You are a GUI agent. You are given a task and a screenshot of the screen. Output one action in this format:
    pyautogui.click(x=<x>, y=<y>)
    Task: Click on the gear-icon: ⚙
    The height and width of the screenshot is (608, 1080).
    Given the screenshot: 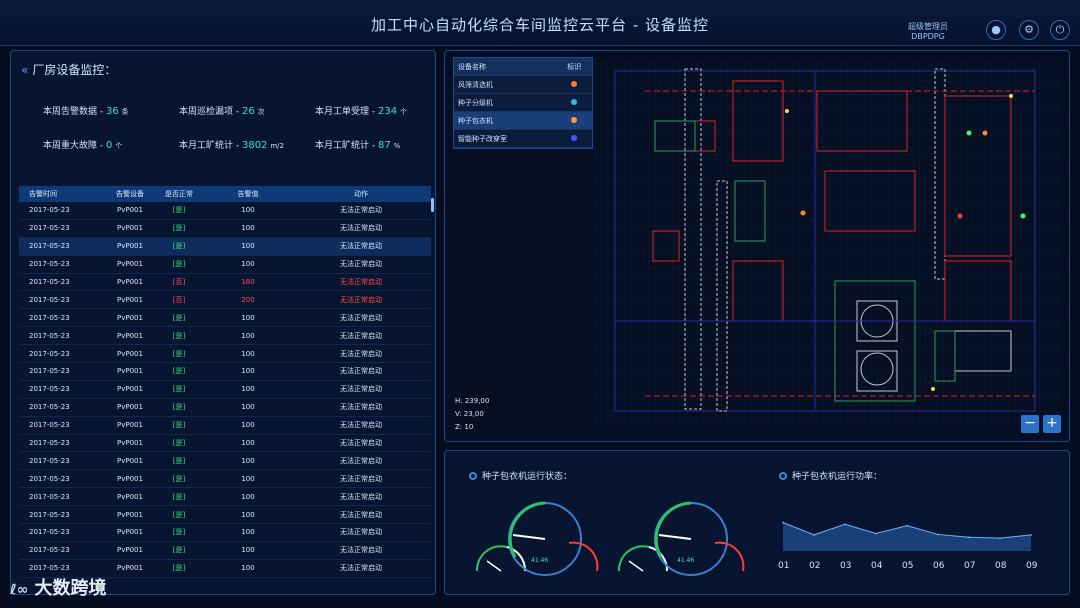 What is the action you would take?
    pyautogui.click(x=1029, y=30)
    